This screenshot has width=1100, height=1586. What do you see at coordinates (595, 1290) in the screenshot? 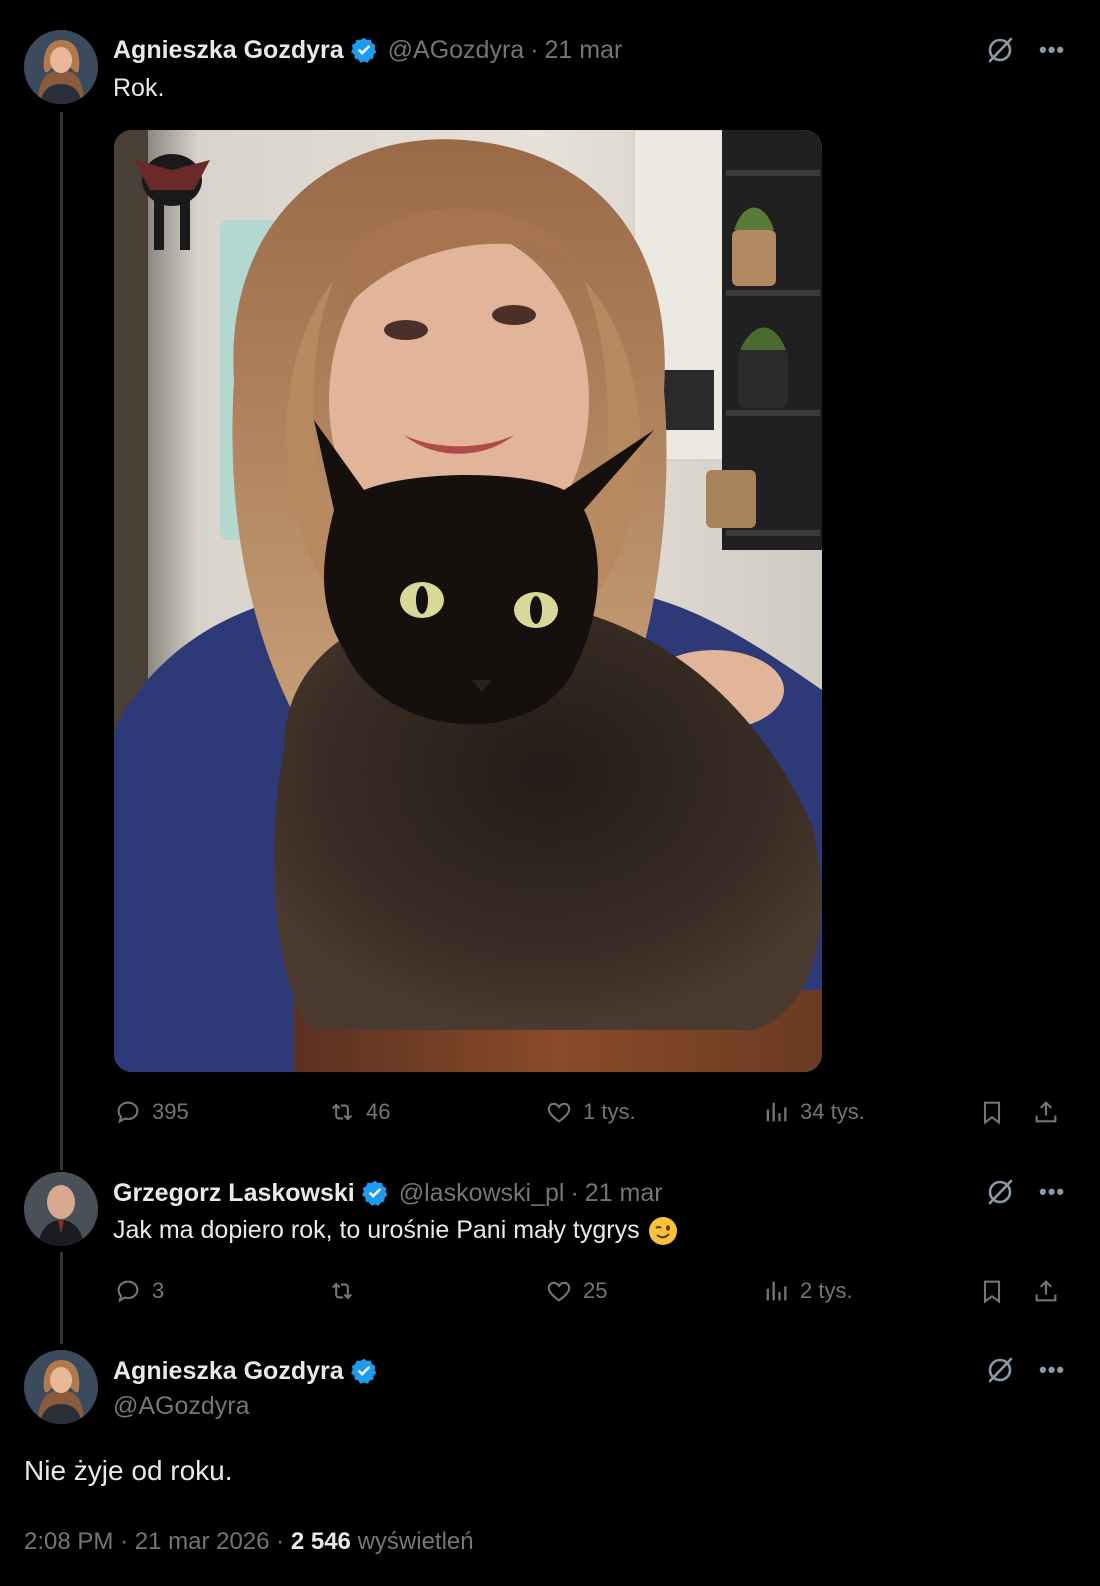
I see `like-count: 25` at bounding box center [595, 1290].